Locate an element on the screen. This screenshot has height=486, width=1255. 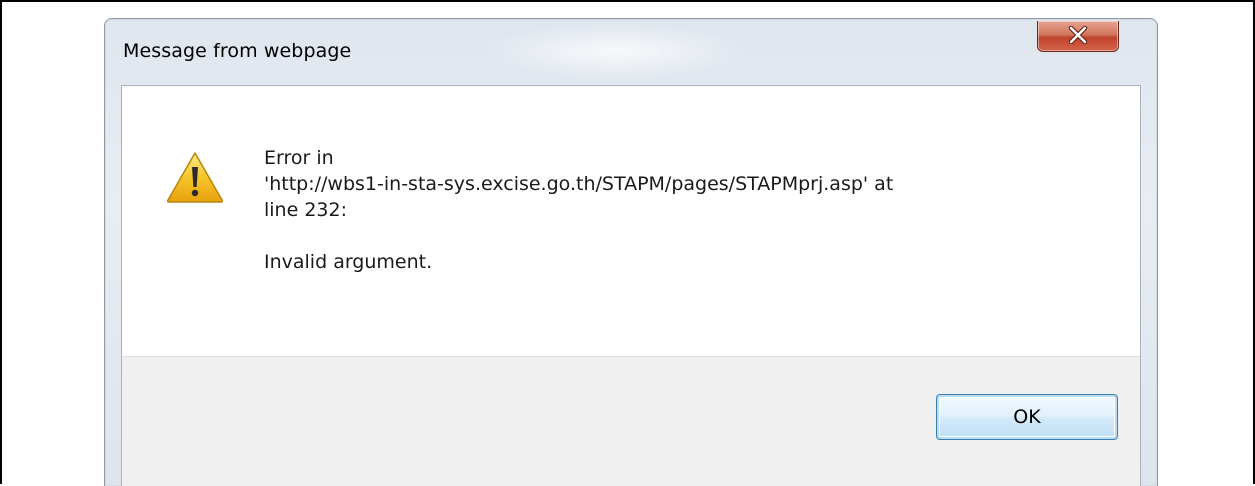
ok-button: OK is located at coordinates (1027, 417).